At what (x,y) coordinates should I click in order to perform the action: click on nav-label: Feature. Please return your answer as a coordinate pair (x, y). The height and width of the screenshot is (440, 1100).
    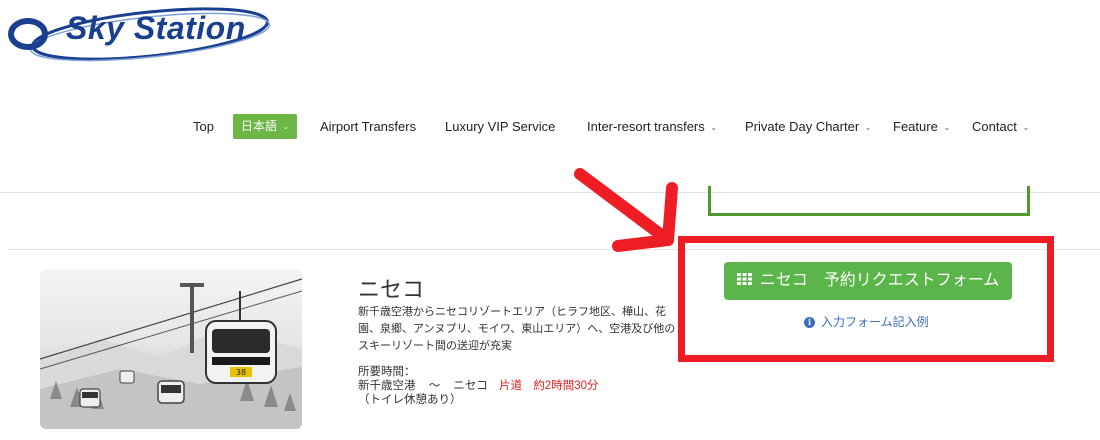
    Looking at the image, I should click on (915, 126).